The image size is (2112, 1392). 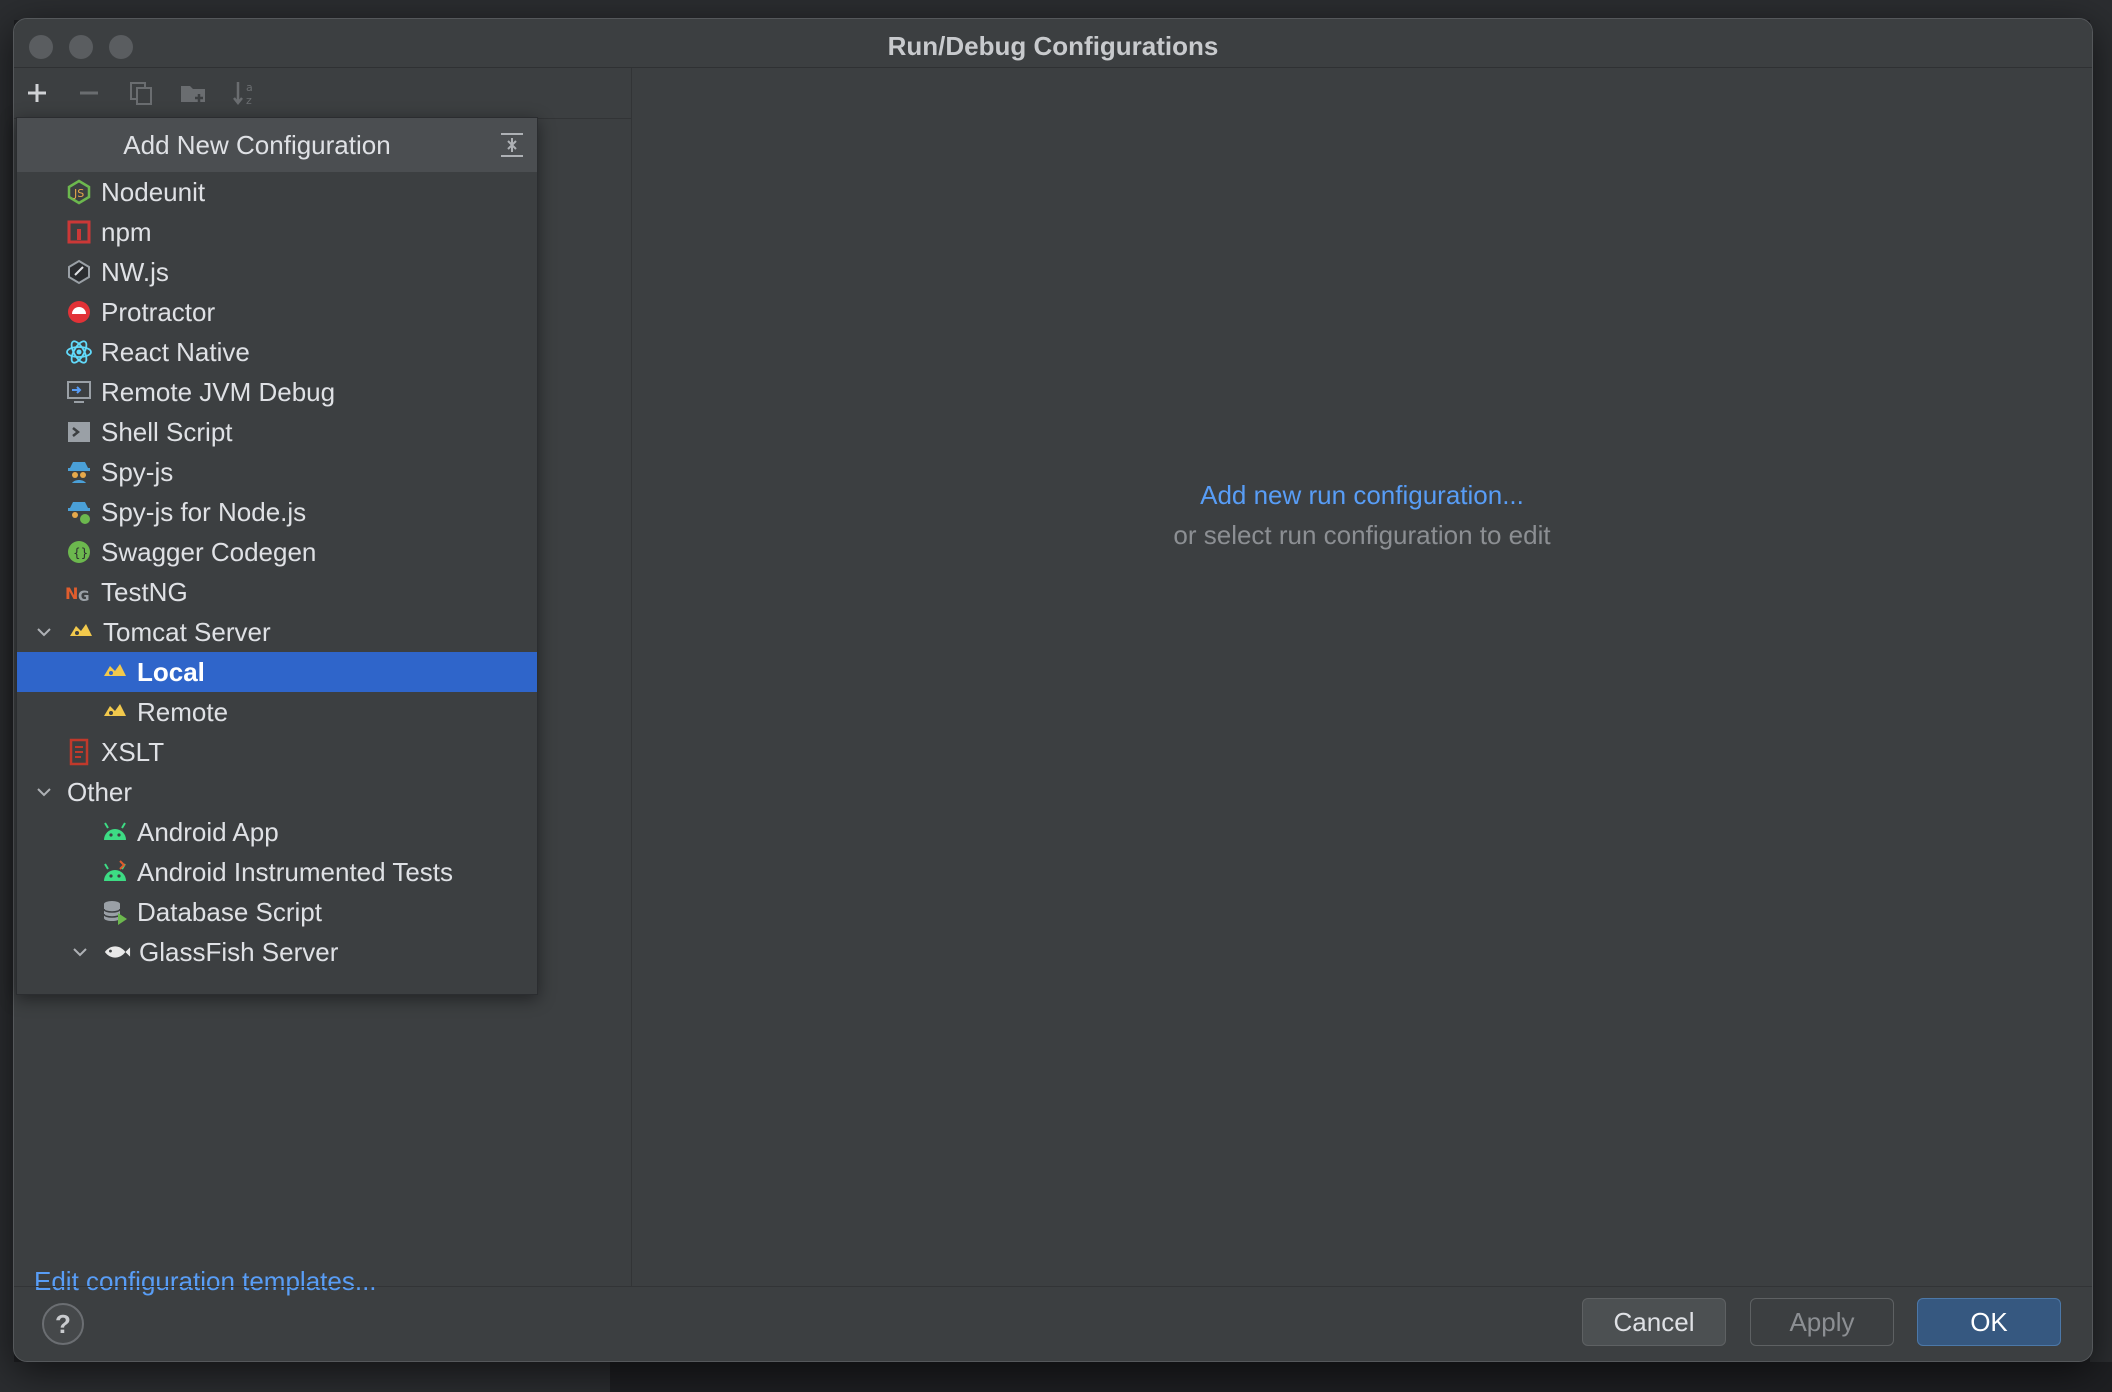 What do you see at coordinates (277, 672) in the screenshot?
I see `tree-node-tomcat-local: Local` at bounding box center [277, 672].